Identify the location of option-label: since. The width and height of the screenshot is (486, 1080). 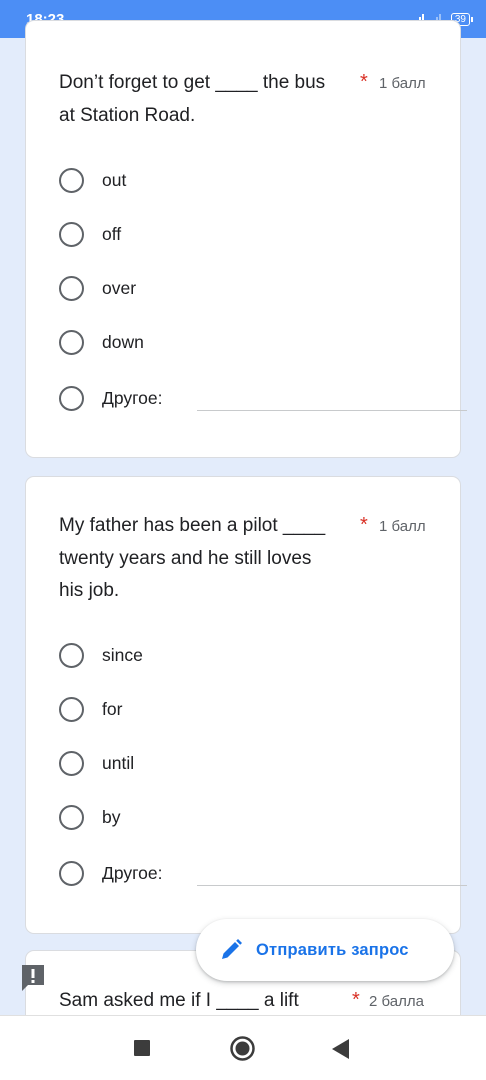
(122, 654).